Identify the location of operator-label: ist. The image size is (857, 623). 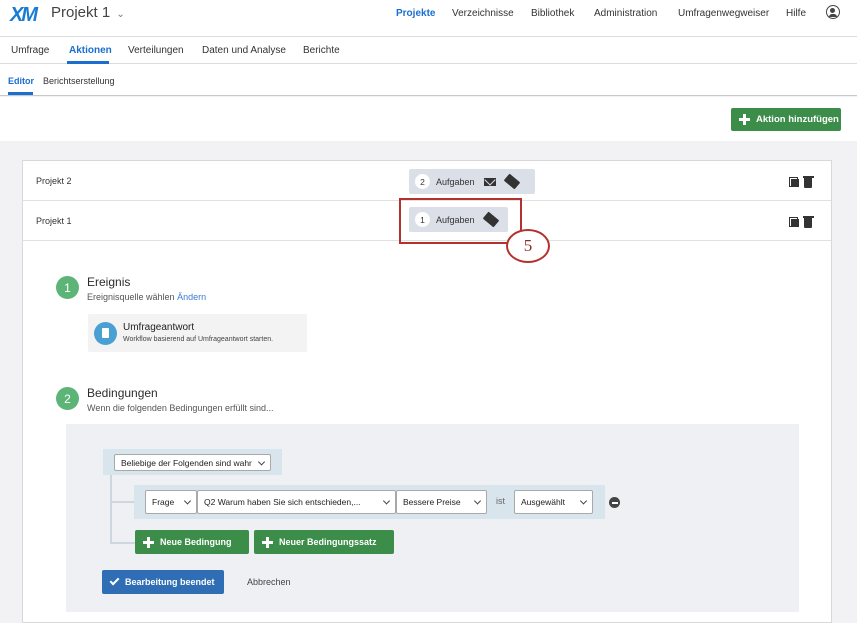
(500, 501).